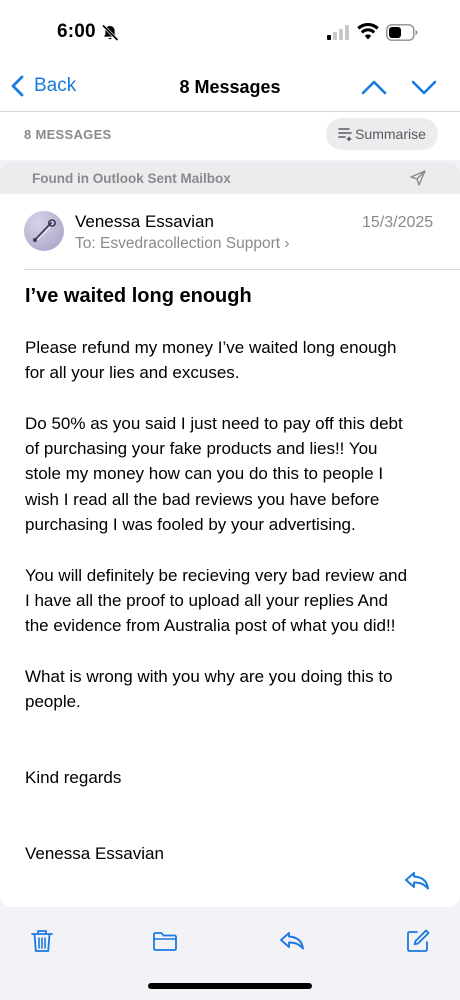 This screenshot has width=460, height=1000. I want to click on paper-plane-icon, so click(418, 178).